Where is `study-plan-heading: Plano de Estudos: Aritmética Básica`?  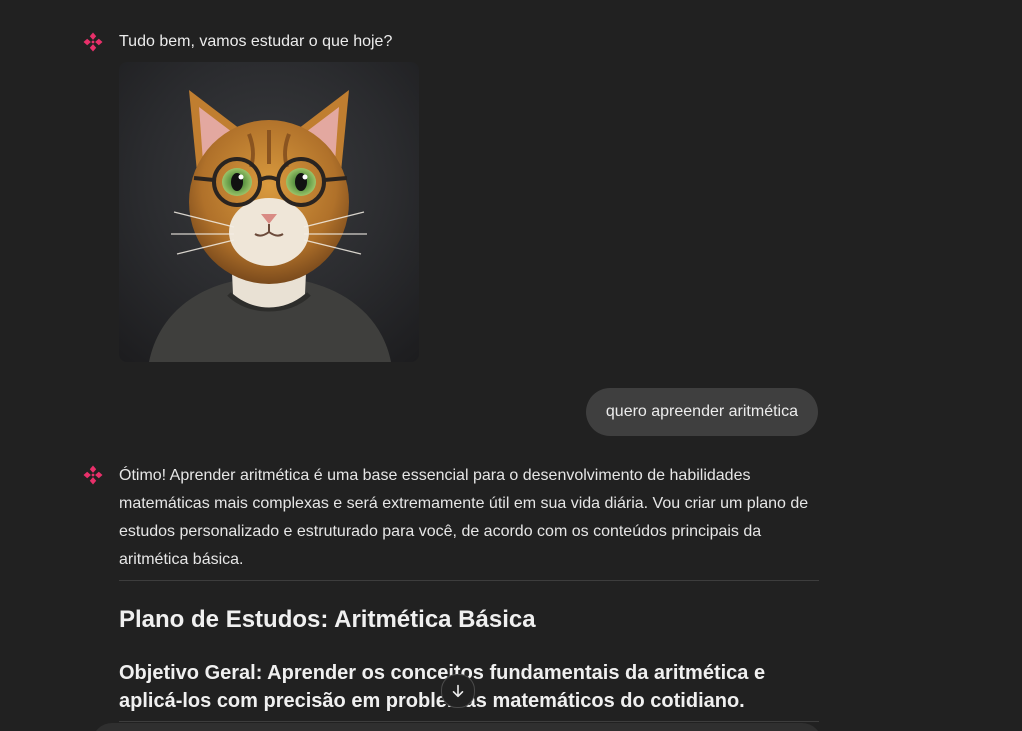
study-plan-heading: Plano de Estudos: Aritmética Básica is located at coordinates (327, 619).